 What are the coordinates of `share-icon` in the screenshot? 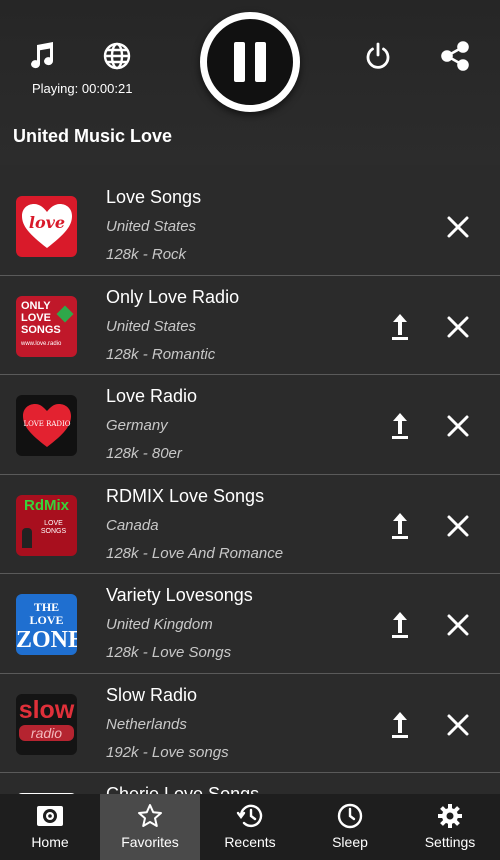 It's located at (455, 56).